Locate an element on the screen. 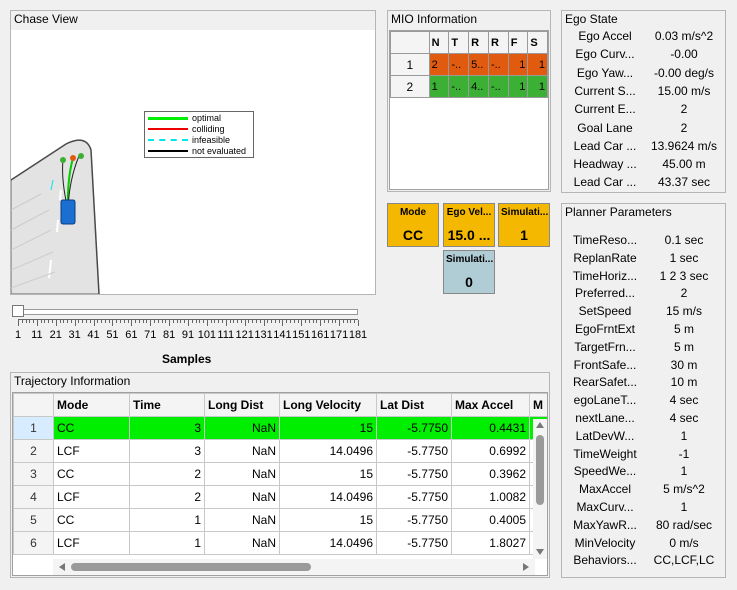 The width and height of the screenshot is (737, 590). mio-header-s: S is located at coordinates (537, 42).